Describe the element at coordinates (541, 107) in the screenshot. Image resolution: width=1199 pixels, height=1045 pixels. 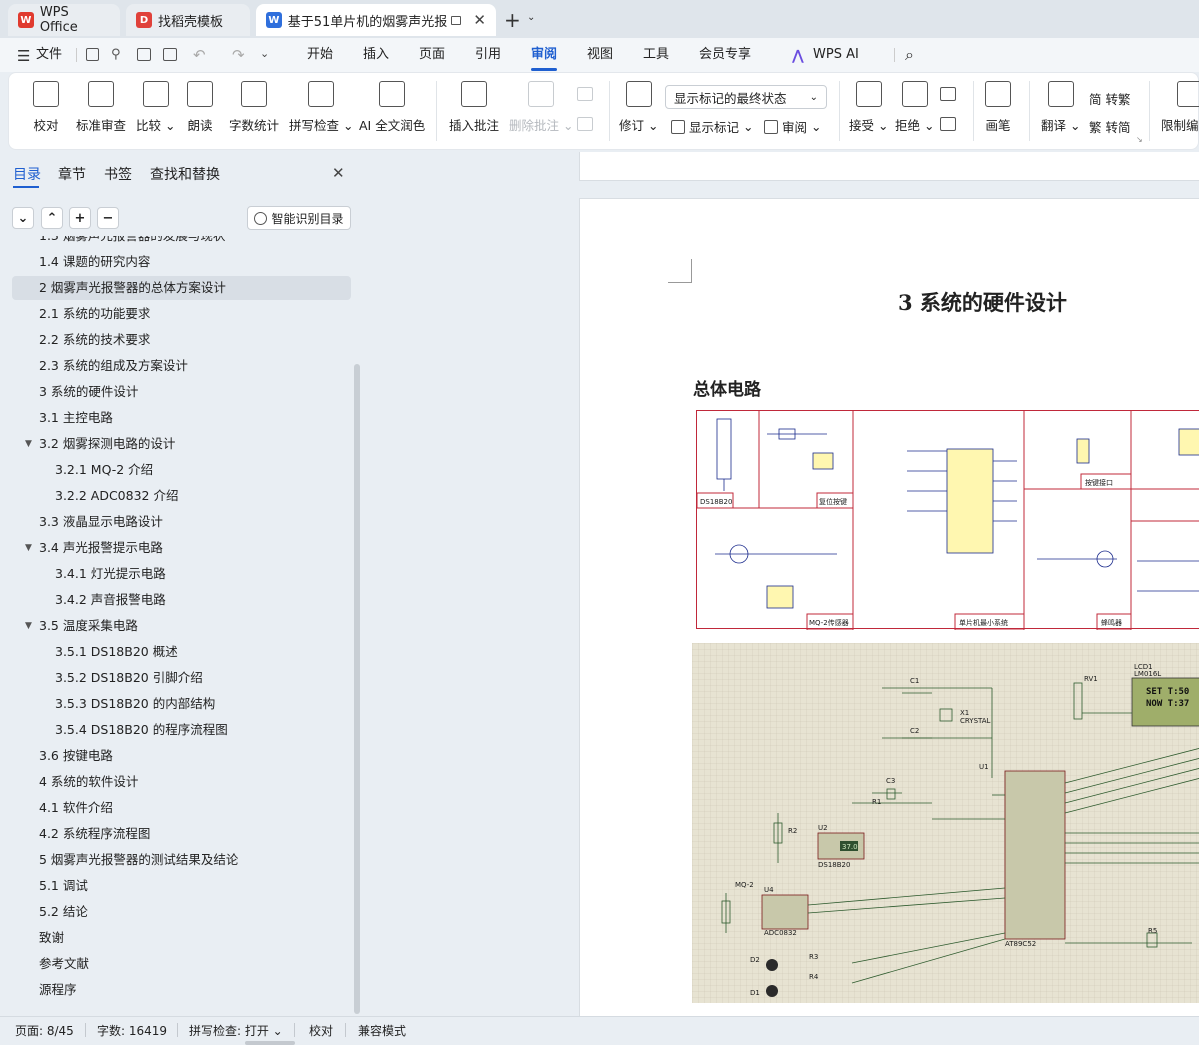
I see `delete-comment-button: 删除批注 ⌄` at that location.